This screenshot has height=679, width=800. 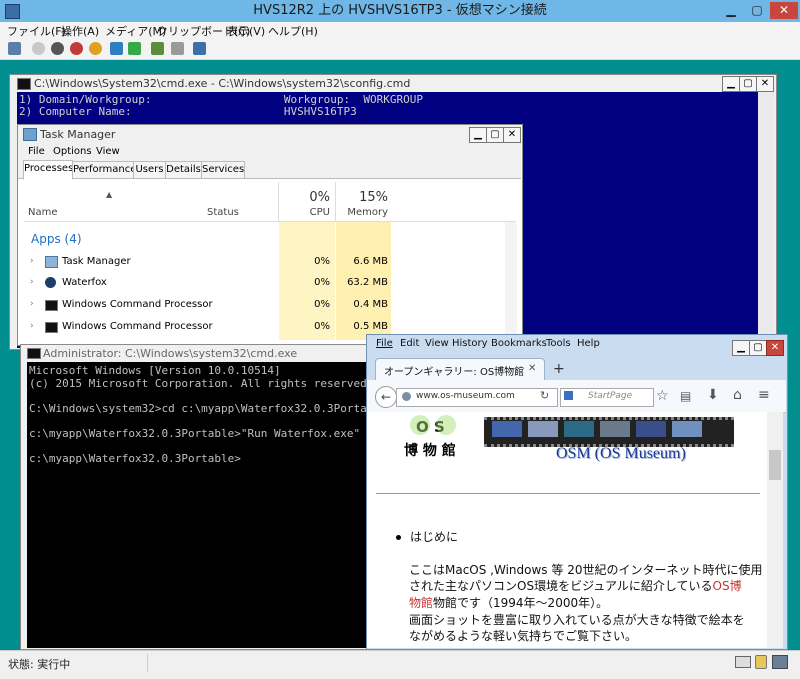 What do you see at coordinates (775, 465) in the screenshot?
I see `scrollbar-thumb` at bounding box center [775, 465].